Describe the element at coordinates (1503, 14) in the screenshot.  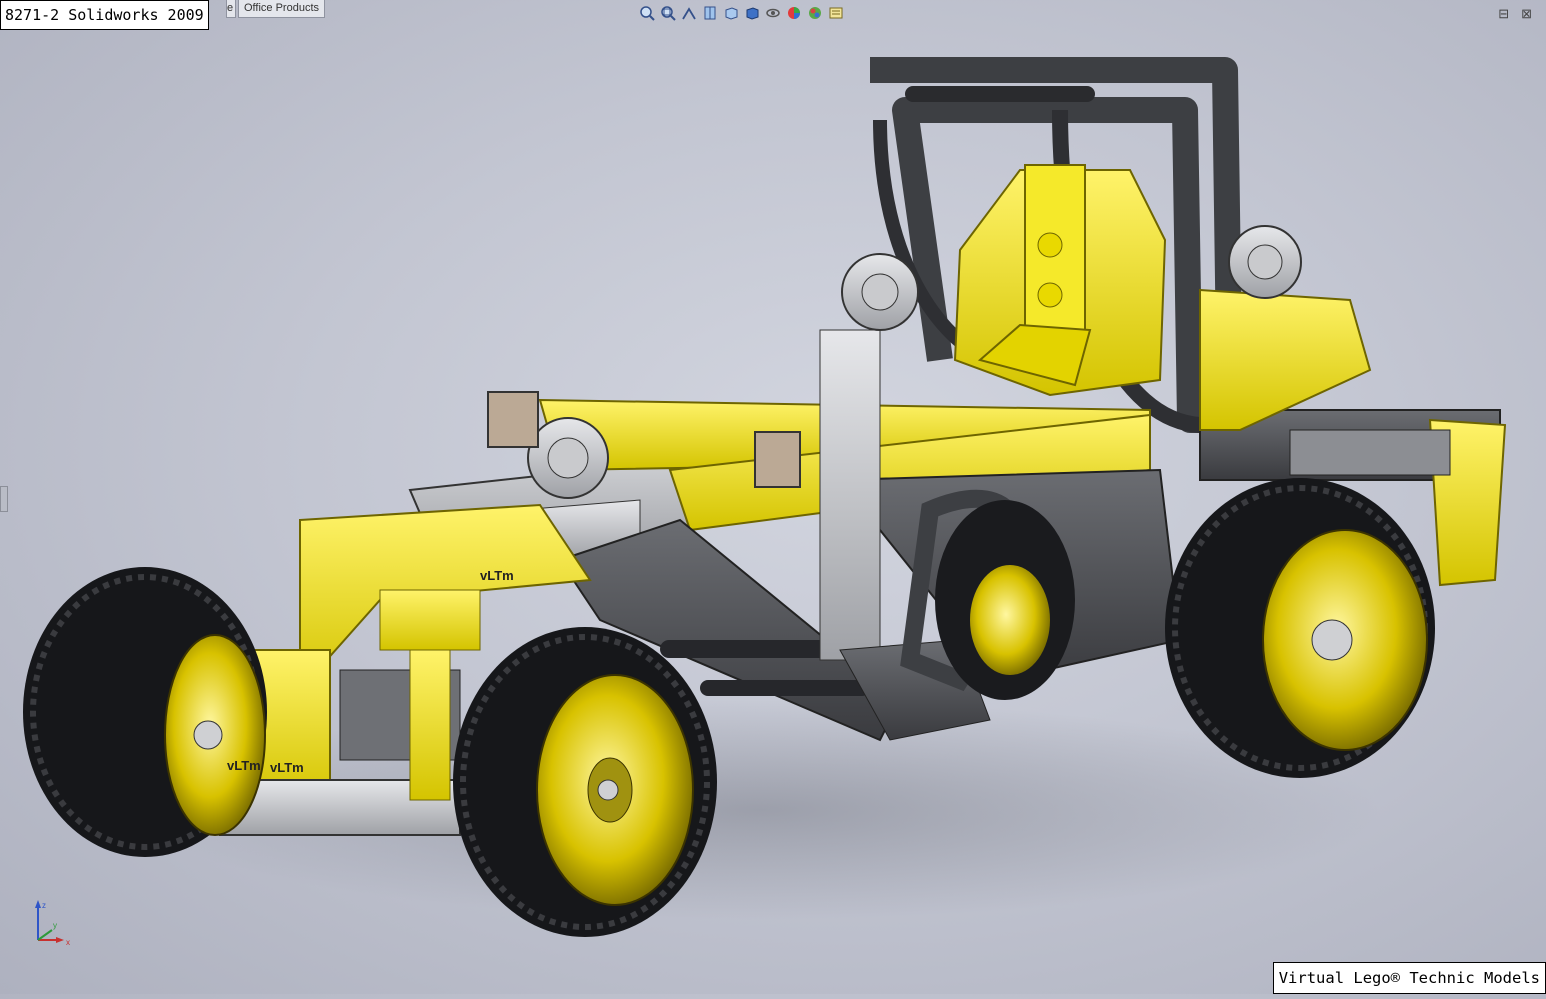
I see `restore-window-button: ⊟` at that location.